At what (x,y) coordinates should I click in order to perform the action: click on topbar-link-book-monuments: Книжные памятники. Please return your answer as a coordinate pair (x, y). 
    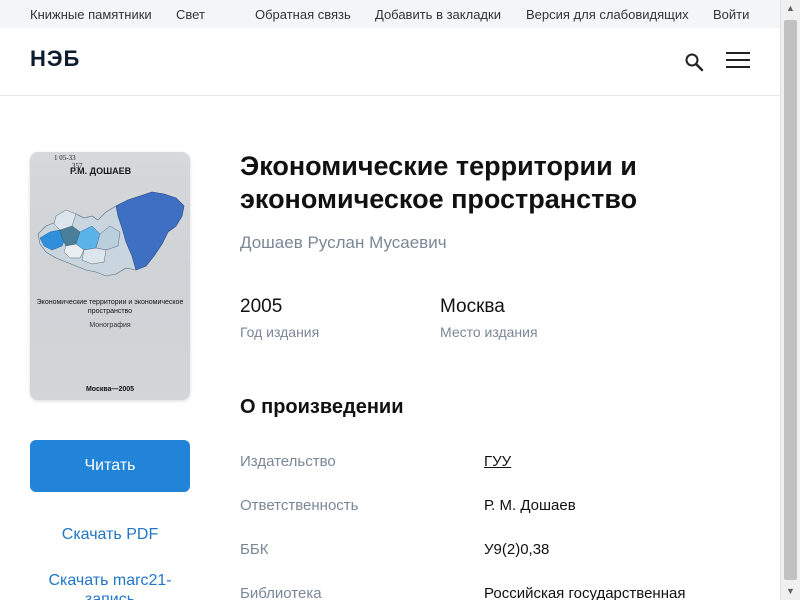
    Looking at the image, I should click on (91, 14).